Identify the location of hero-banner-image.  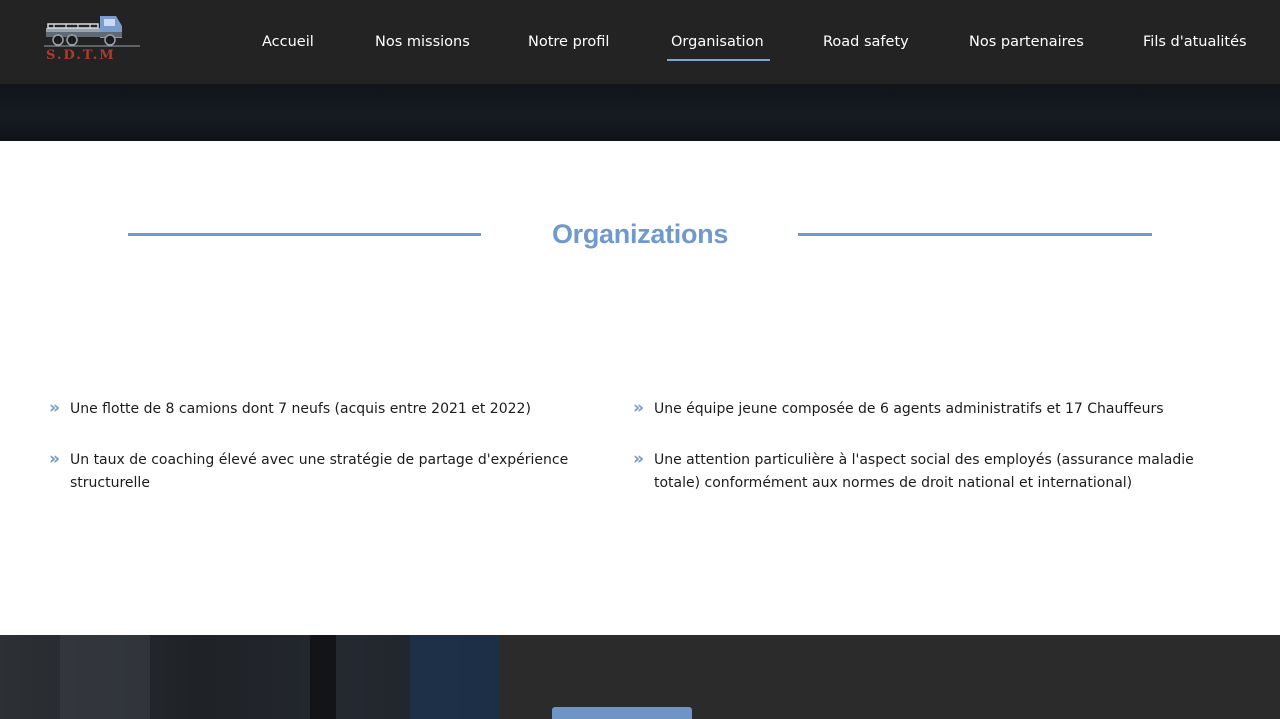
(640, 112).